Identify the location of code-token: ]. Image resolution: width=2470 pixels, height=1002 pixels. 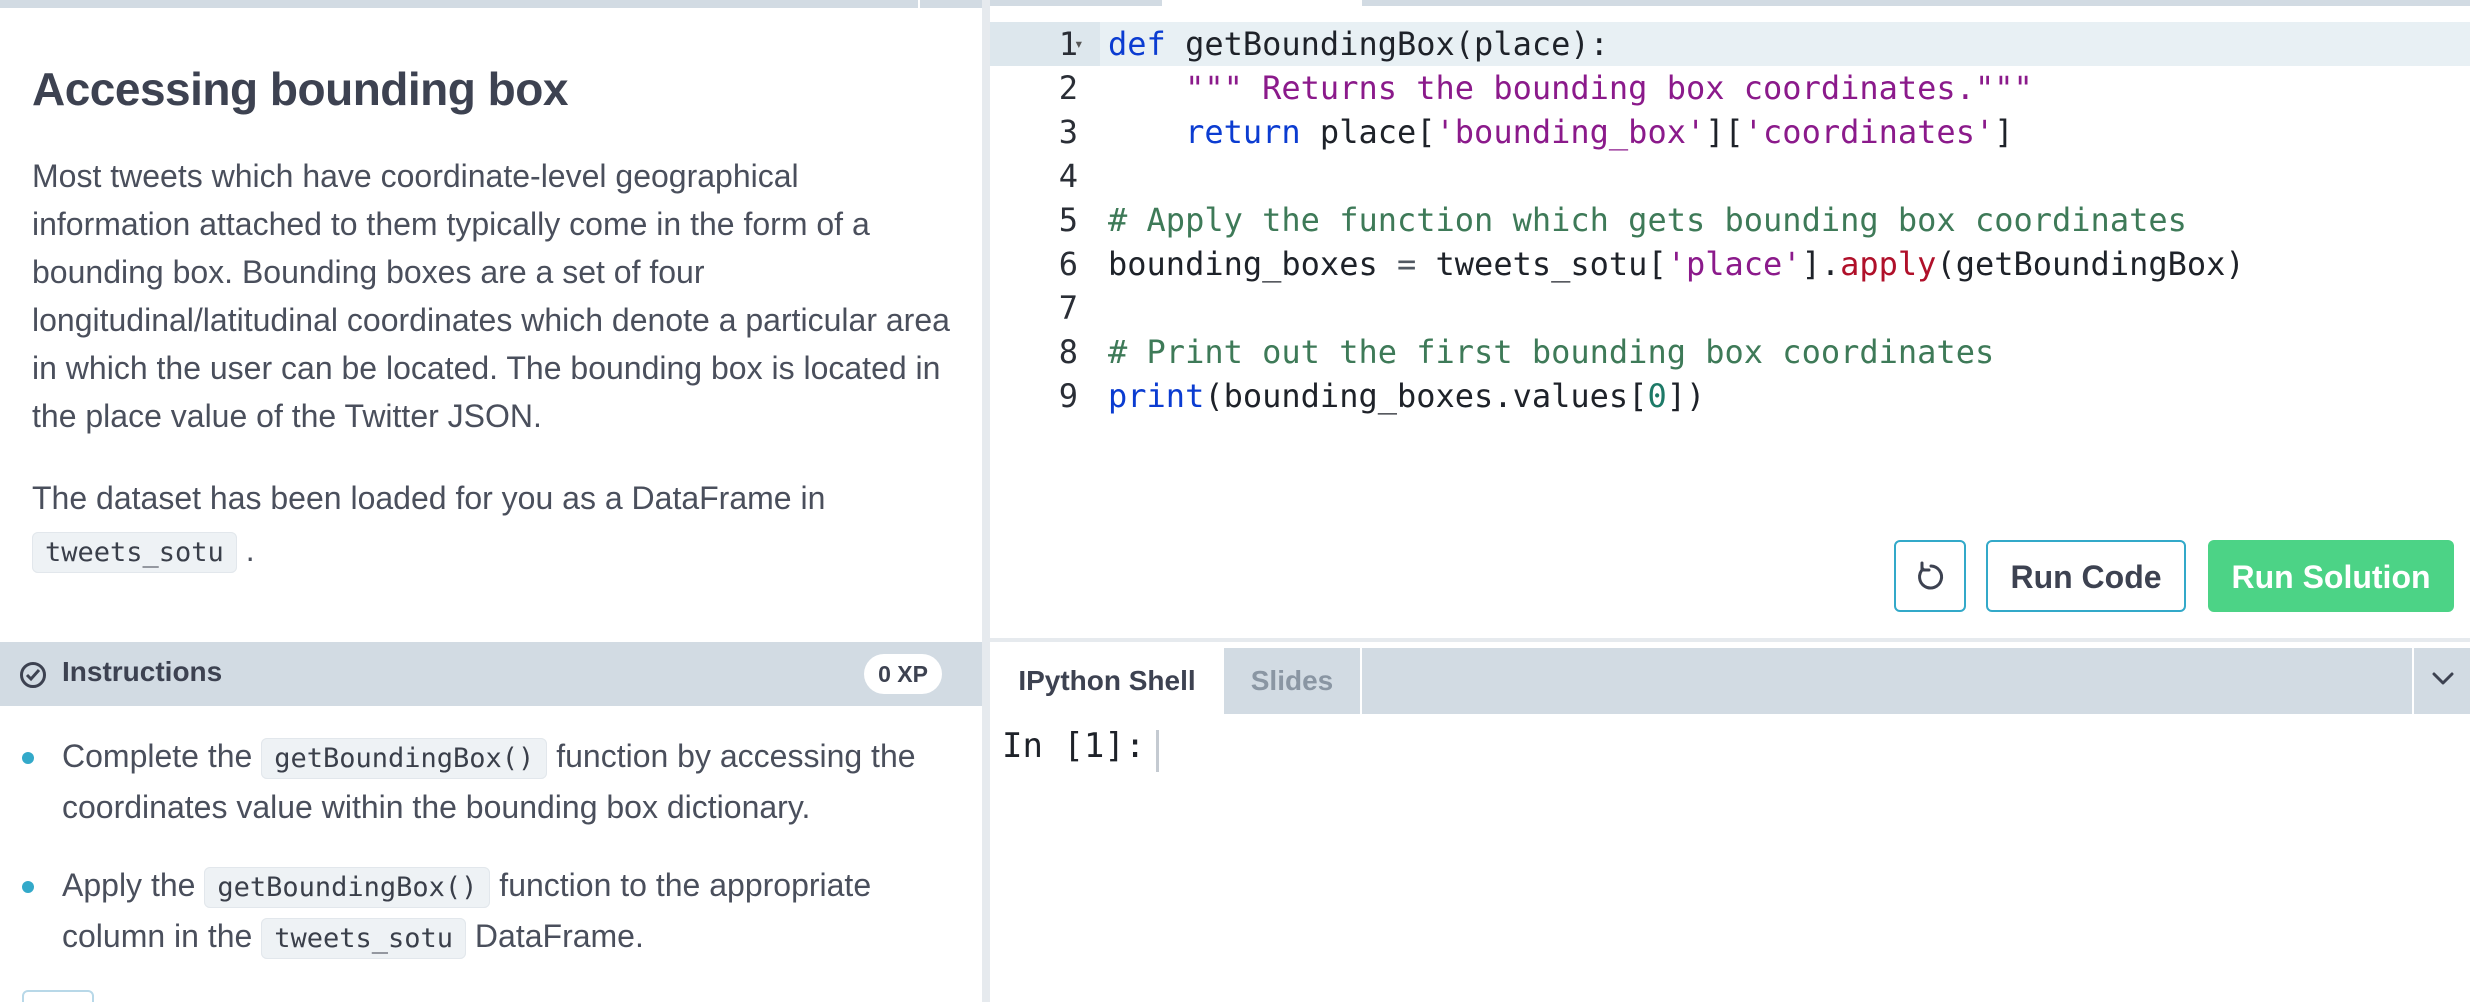
(2004, 132).